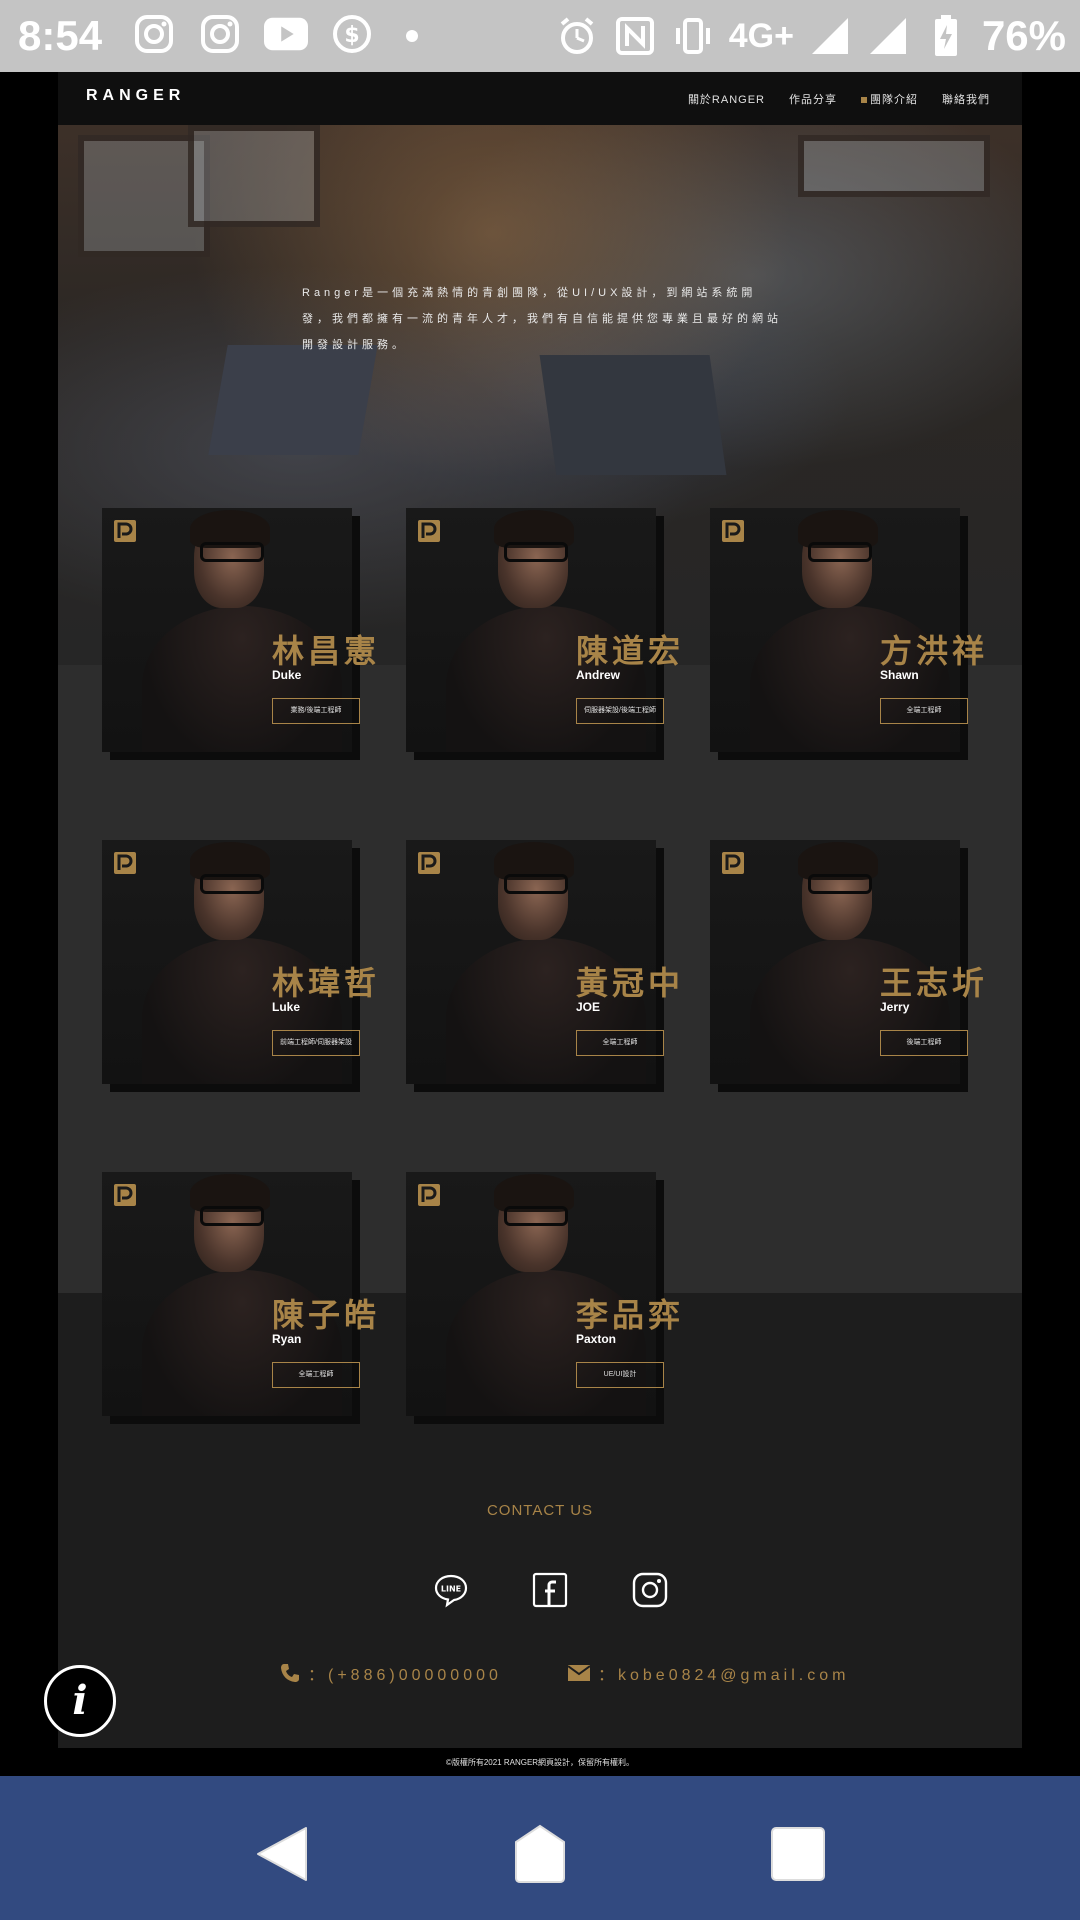 The height and width of the screenshot is (1920, 1080). I want to click on member-name-en: Luke, so click(286, 1007).